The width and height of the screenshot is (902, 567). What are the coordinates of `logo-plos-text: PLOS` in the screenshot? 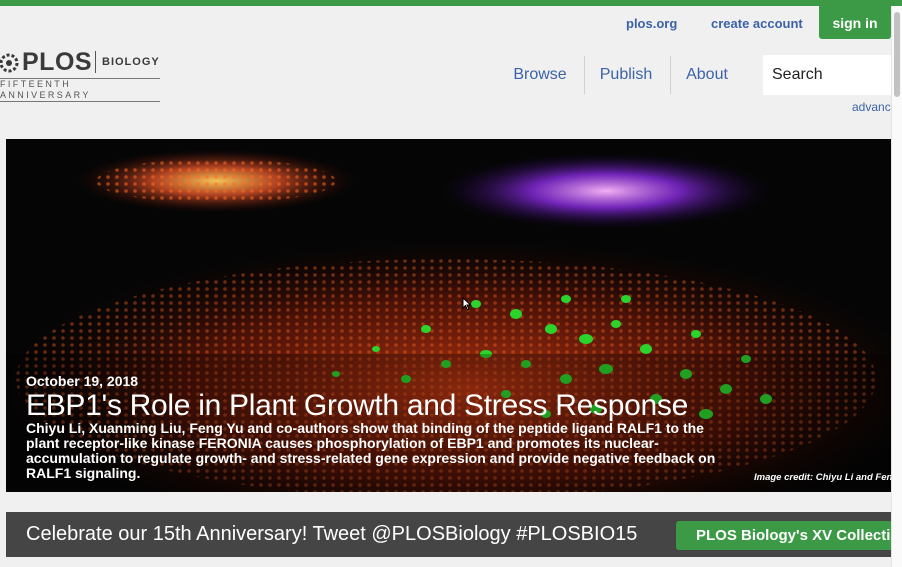 It's located at (57, 62).